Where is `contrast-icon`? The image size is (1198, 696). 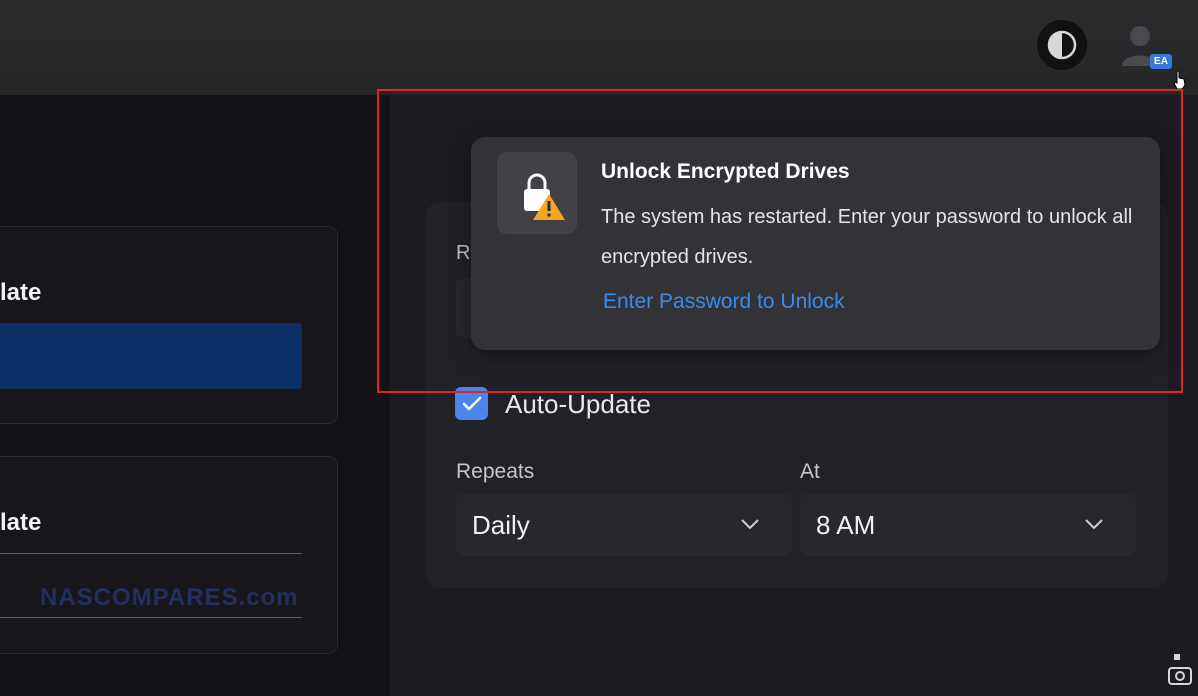
contrast-icon is located at coordinates (1062, 45).